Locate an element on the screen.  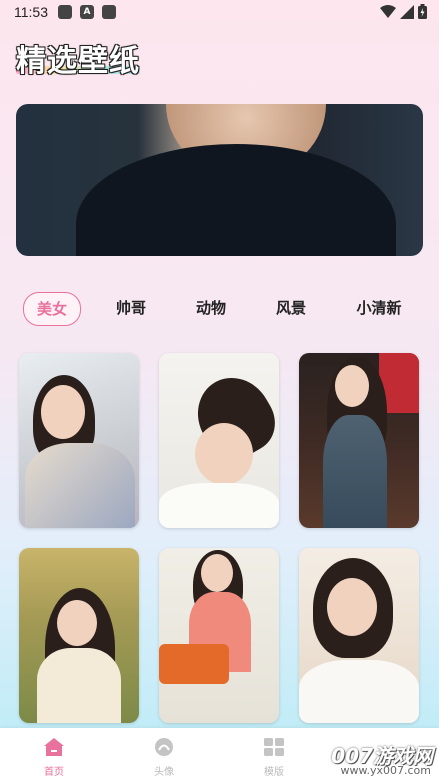
tab-handsome: 帅哥 is located at coordinates (131, 308).